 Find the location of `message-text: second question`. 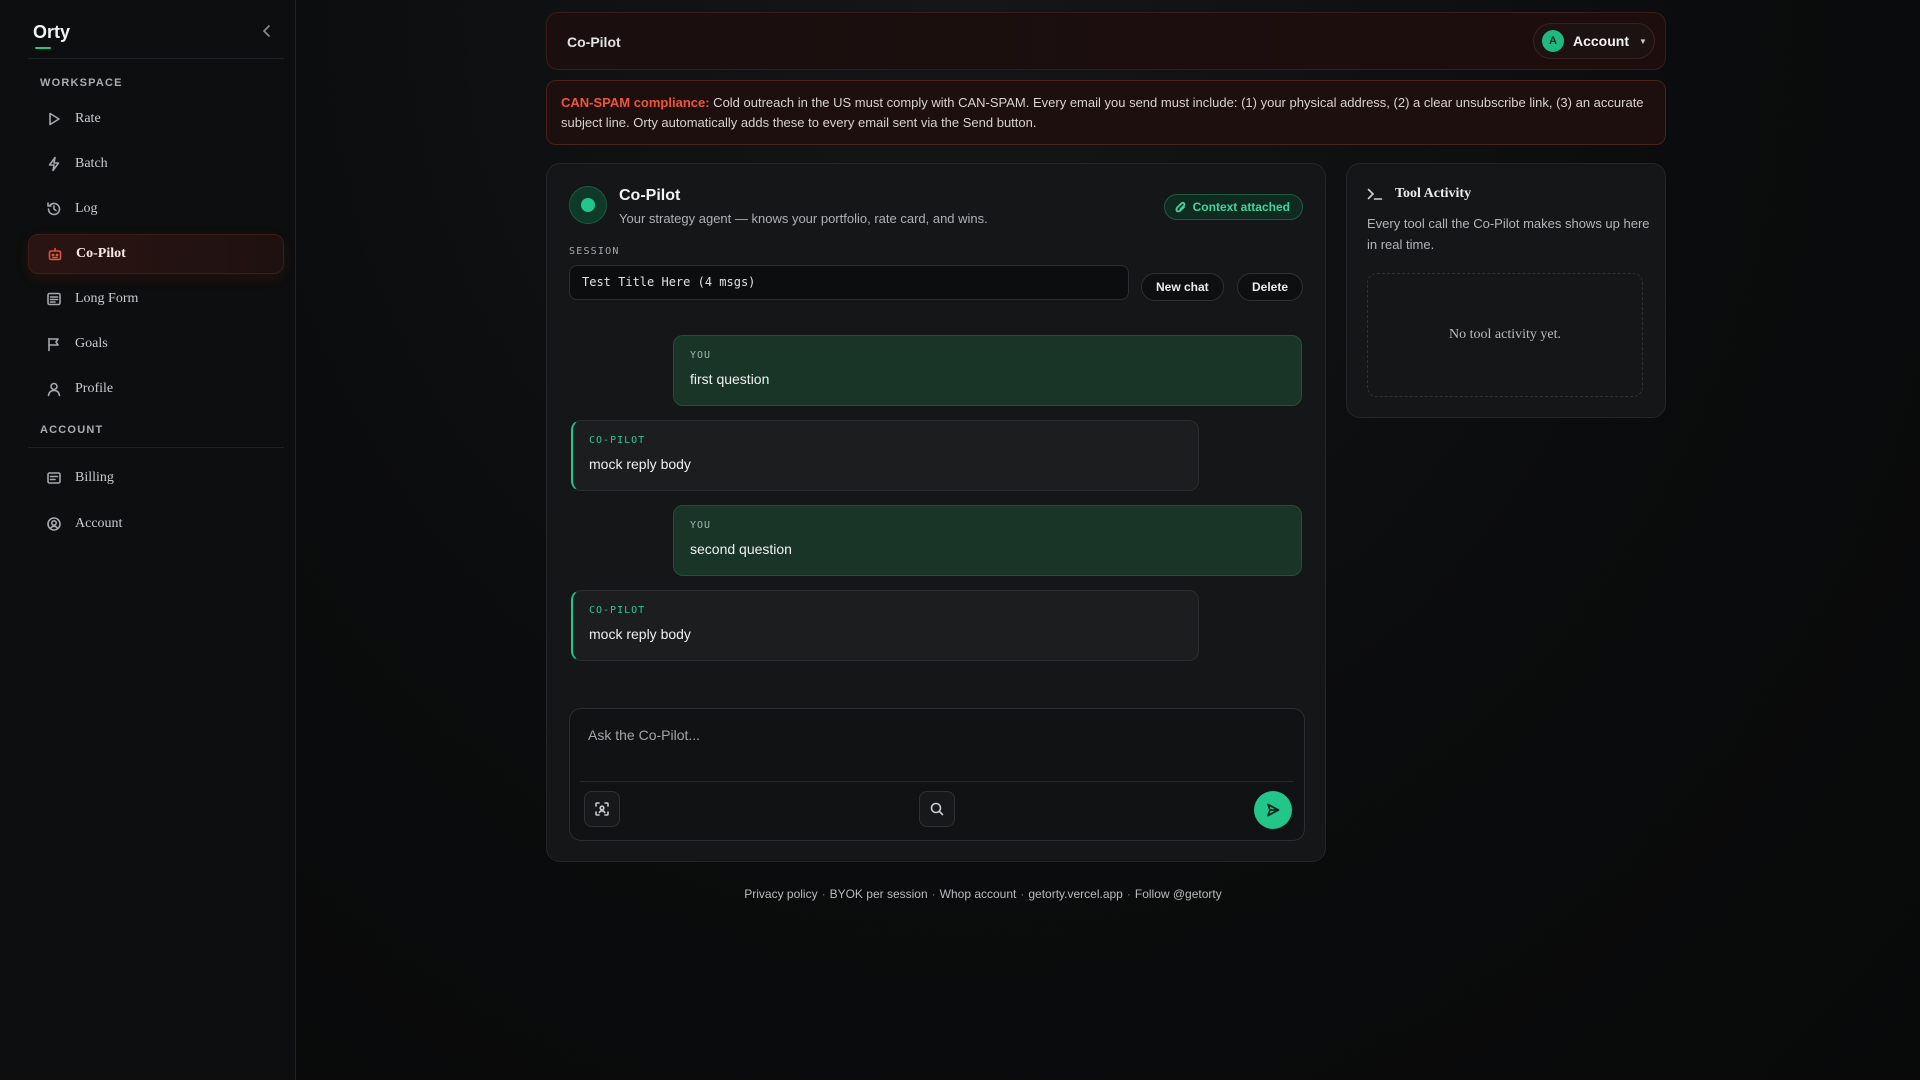

message-text: second question is located at coordinates (741, 549).